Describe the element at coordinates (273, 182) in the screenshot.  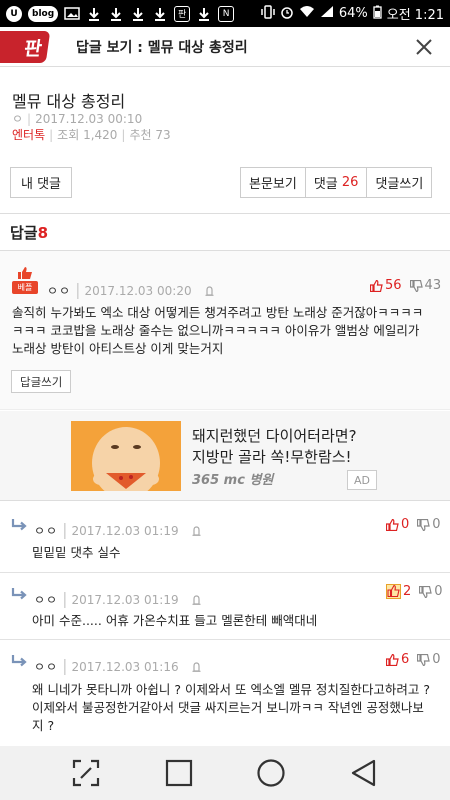
I see `view-post-button: 본문보기` at that location.